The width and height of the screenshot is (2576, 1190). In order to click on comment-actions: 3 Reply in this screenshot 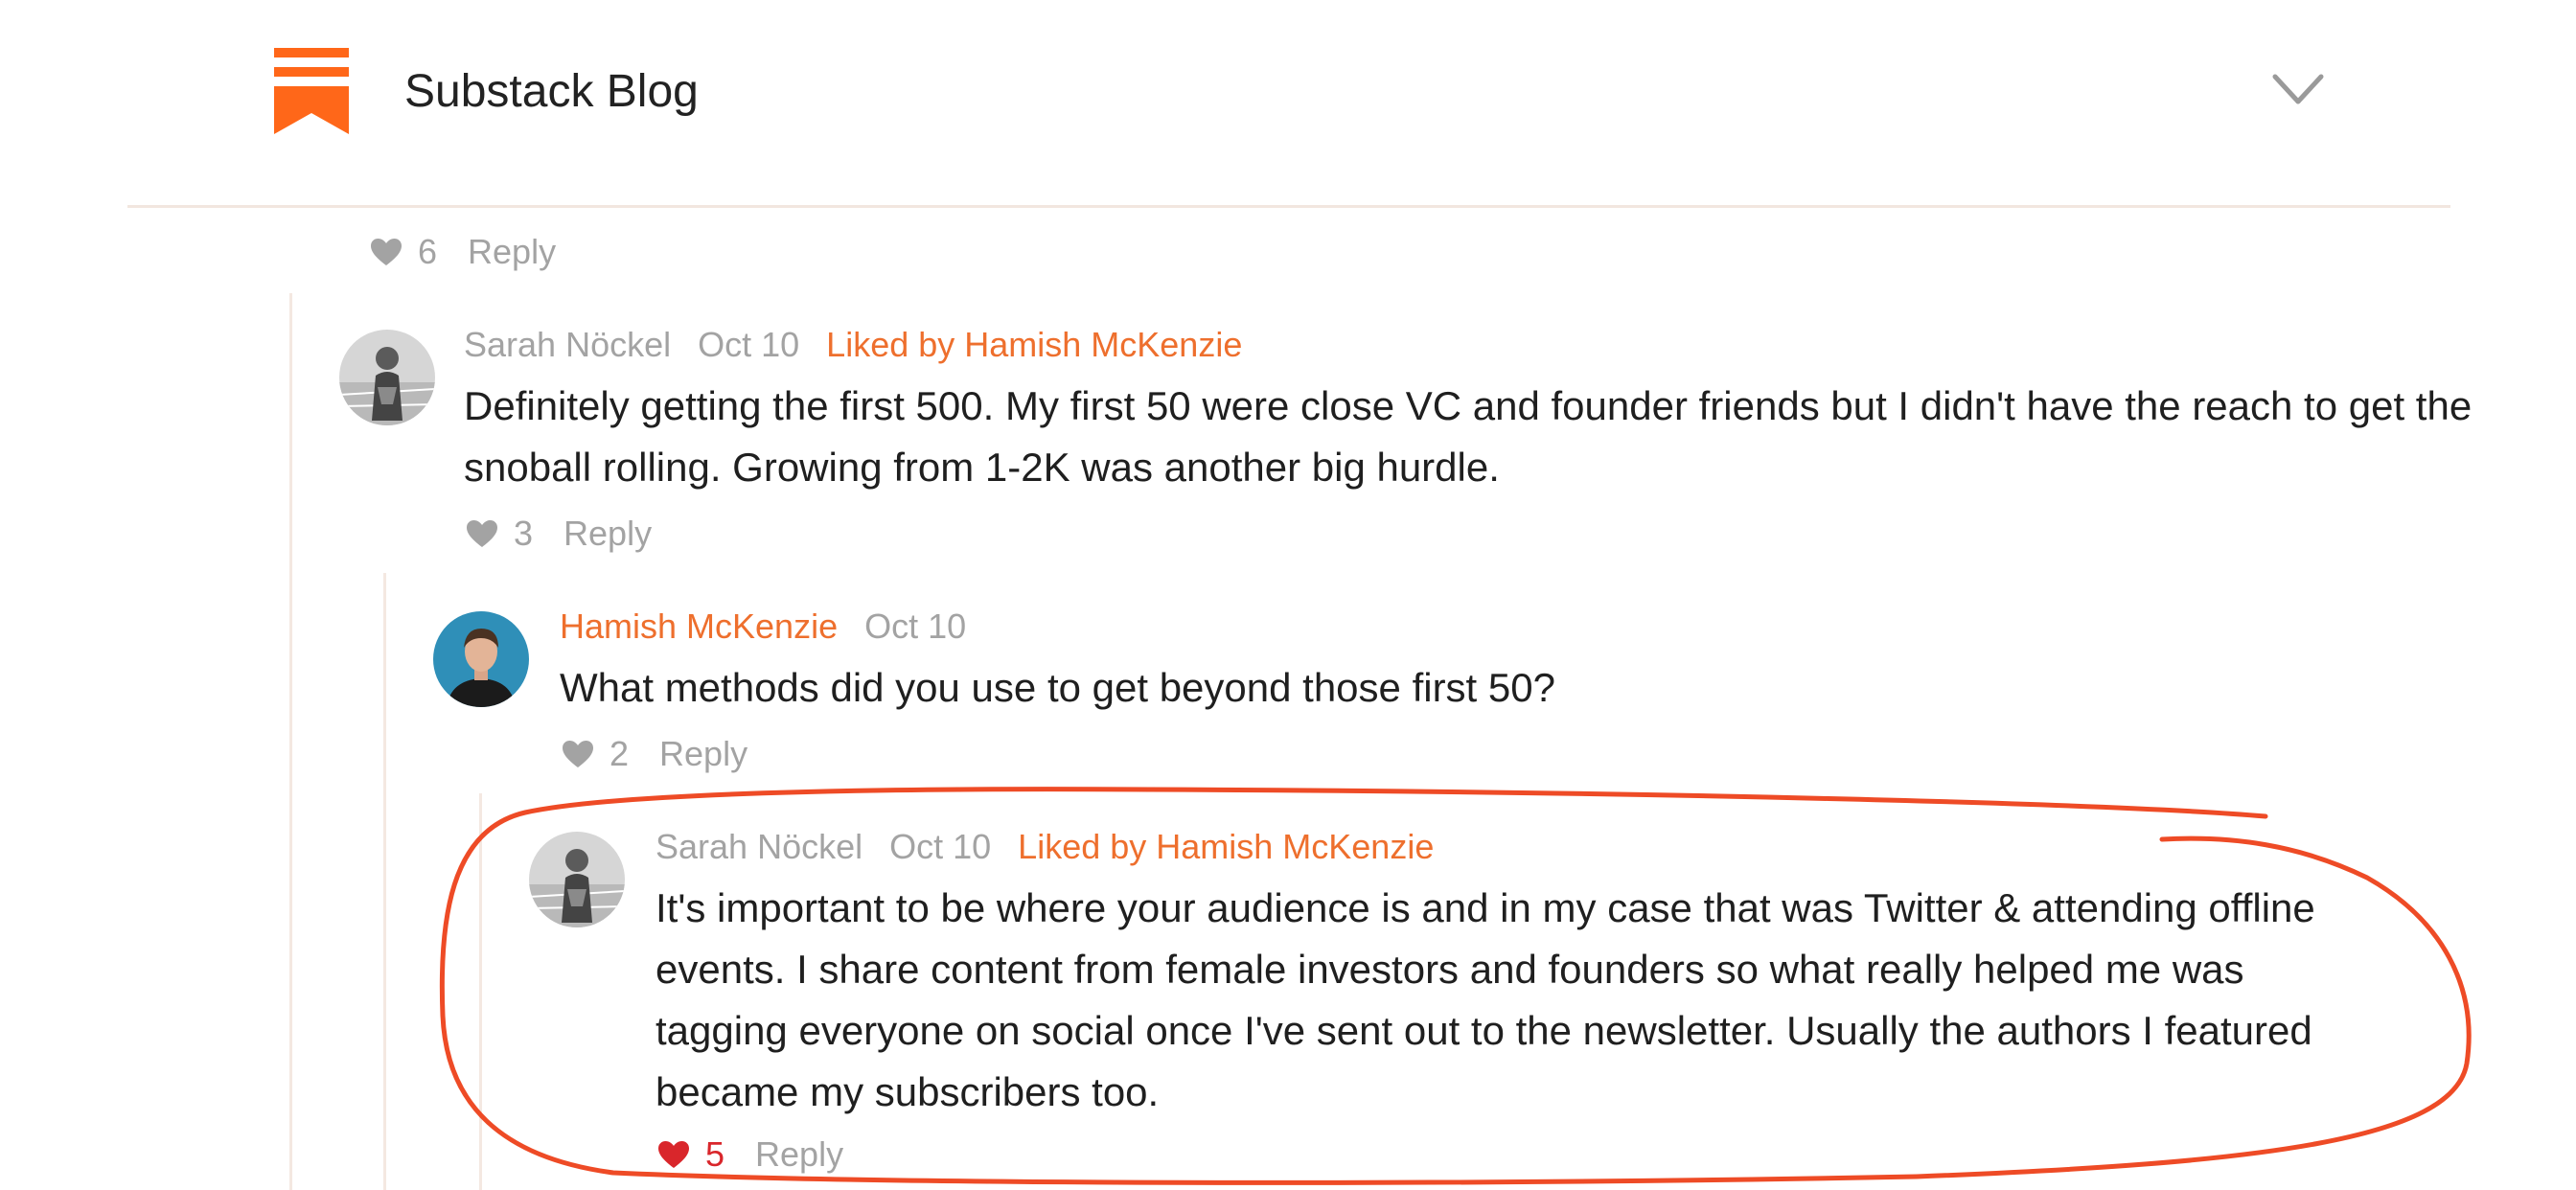, I will do `click(559, 534)`.